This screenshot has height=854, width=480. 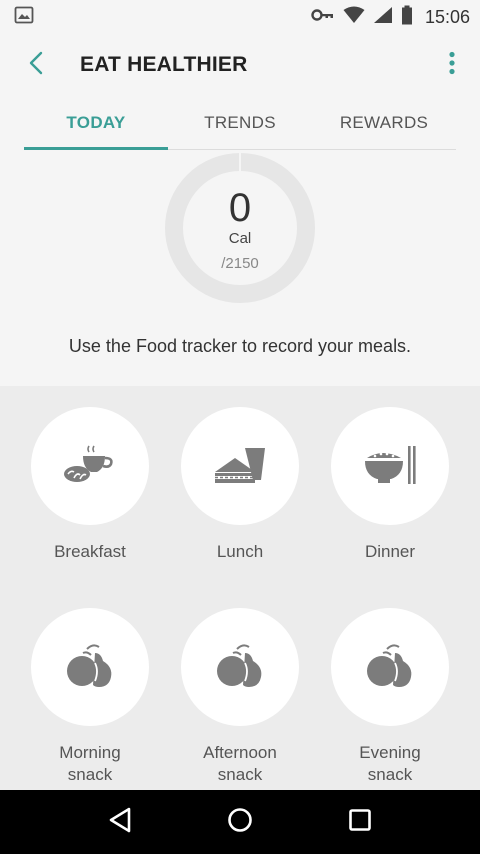 What do you see at coordinates (90, 551) in the screenshot?
I see `meal-breakfast-label: Breakfast` at bounding box center [90, 551].